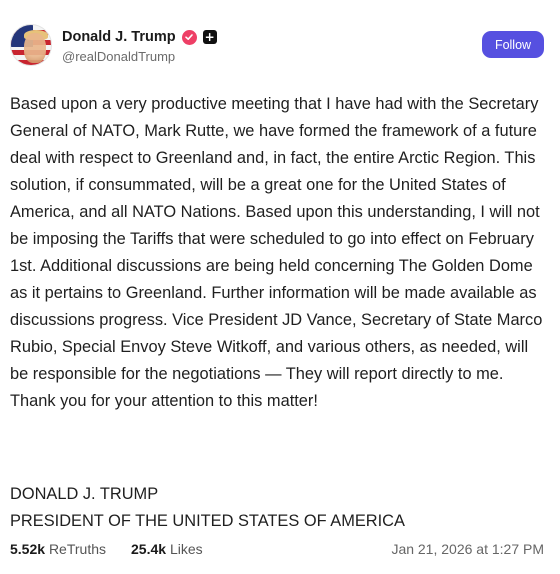 The height and width of the screenshot is (574, 560). Describe the element at coordinates (77, 549) in the screenshot. I see `retruths-label: ReTruths` at that location.